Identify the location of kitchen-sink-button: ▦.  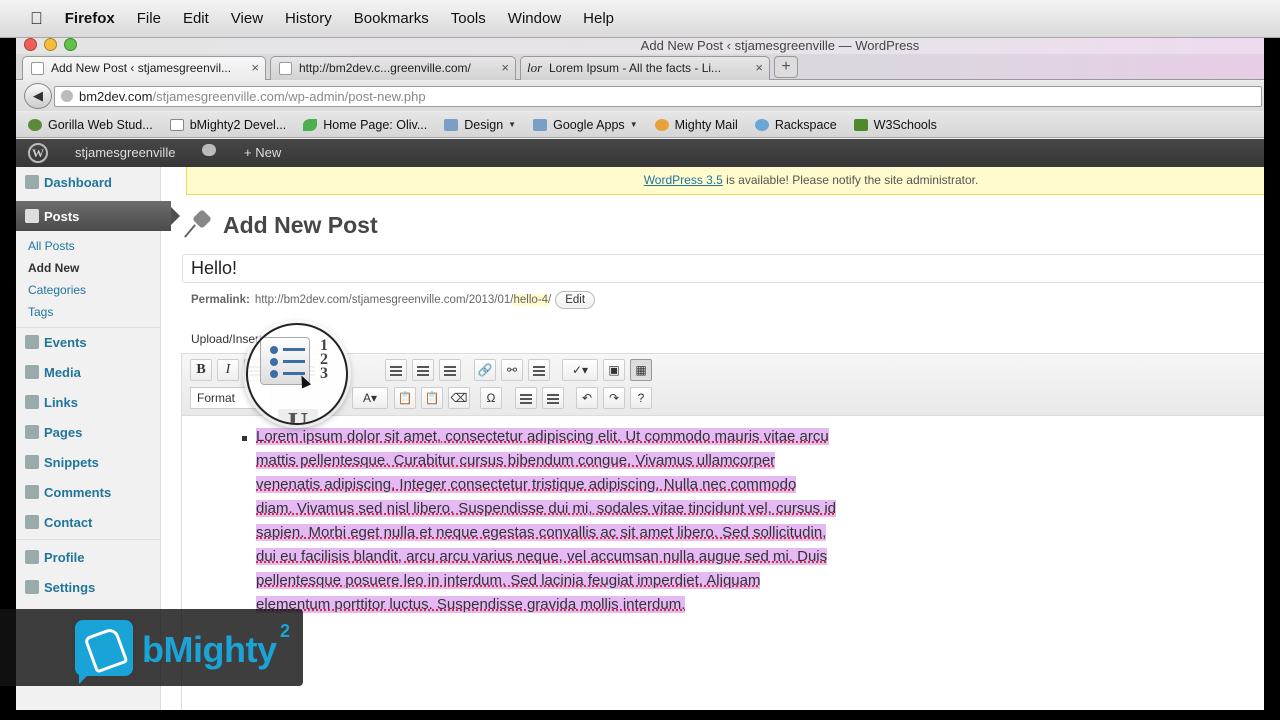
(641, 370).